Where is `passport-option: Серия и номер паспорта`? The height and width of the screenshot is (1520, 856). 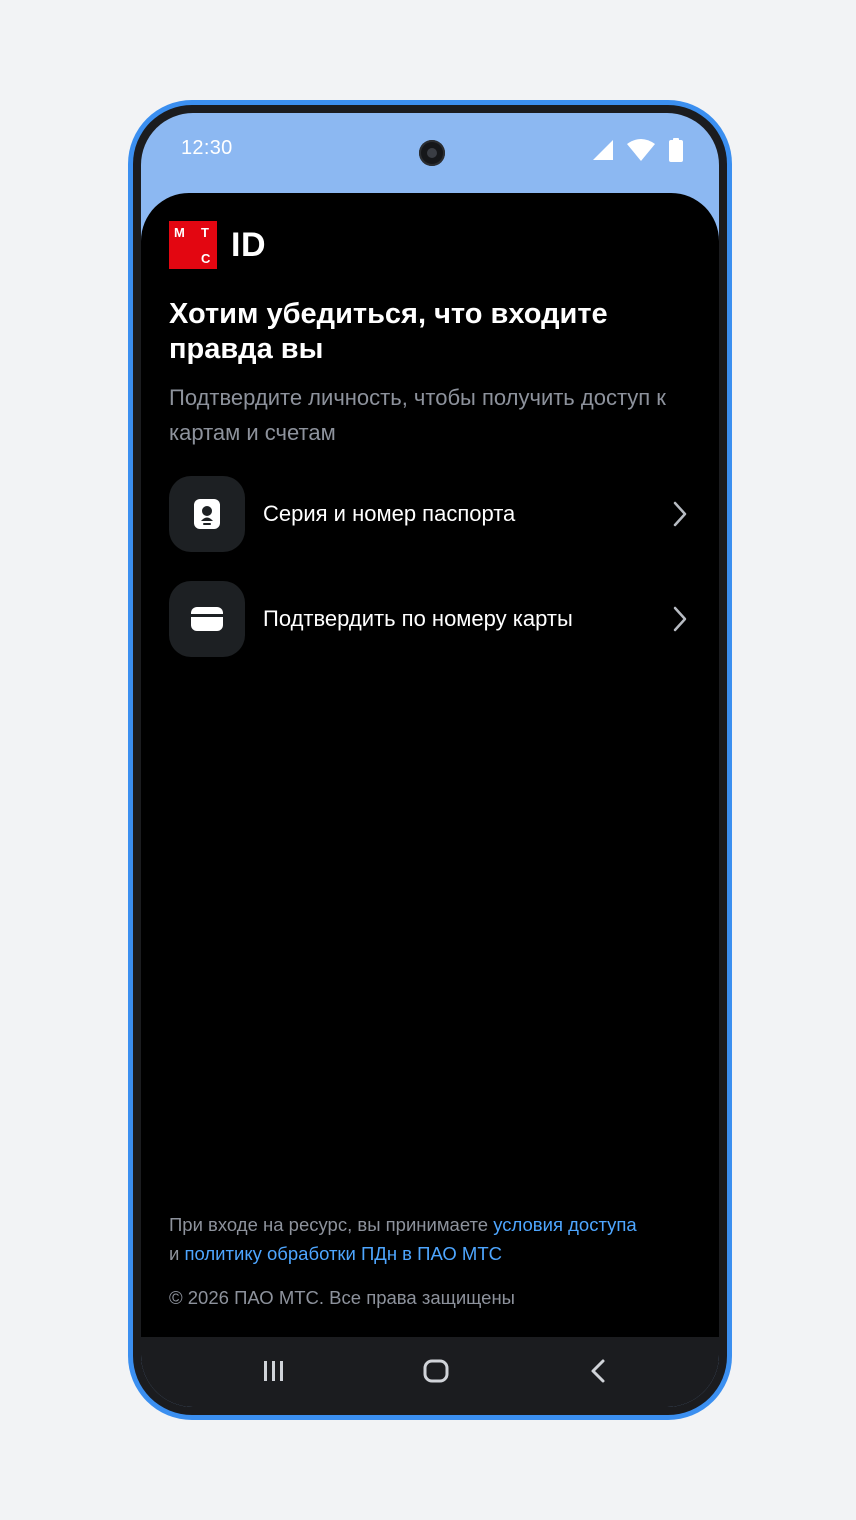
passport-option: Серия и номер паспорта is located at coordinates (430, 514).